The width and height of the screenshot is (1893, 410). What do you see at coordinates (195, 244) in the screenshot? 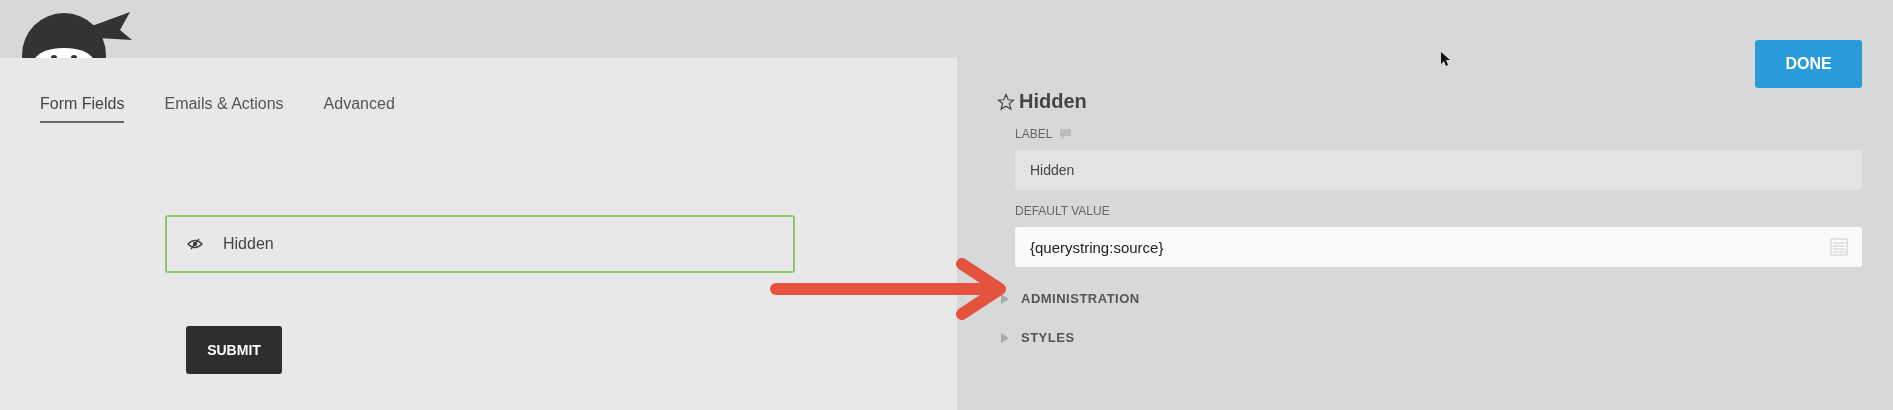
I see `hidden-eye-icon` at bounding box center [195, 244].